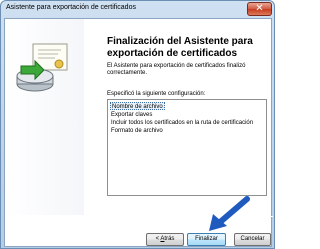  I want to click on finish-button: Finalizar, so click(206, 239).